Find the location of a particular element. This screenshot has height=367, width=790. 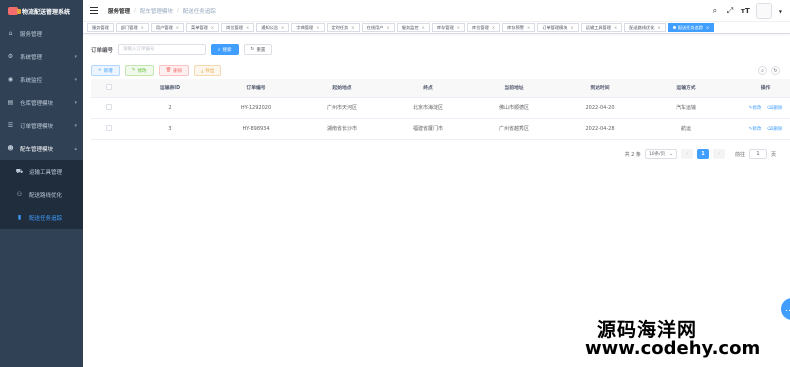

page-size-select: 10条/页 ⌄ is located at coordinates (660, 154).